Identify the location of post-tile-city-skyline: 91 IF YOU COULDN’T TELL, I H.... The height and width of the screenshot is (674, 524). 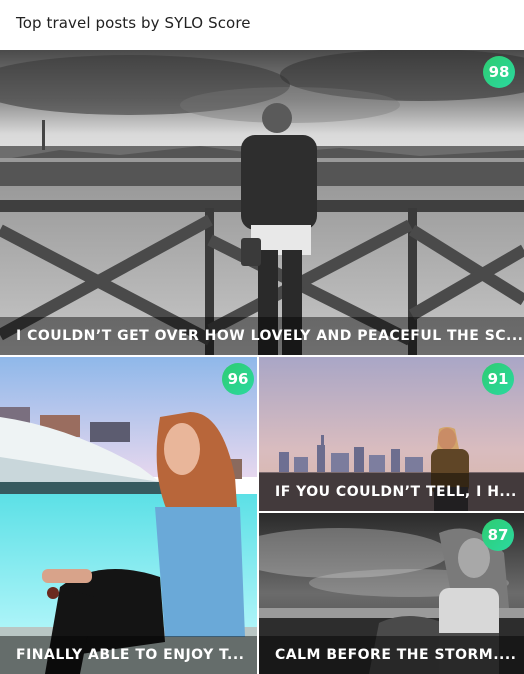
(391, 434).